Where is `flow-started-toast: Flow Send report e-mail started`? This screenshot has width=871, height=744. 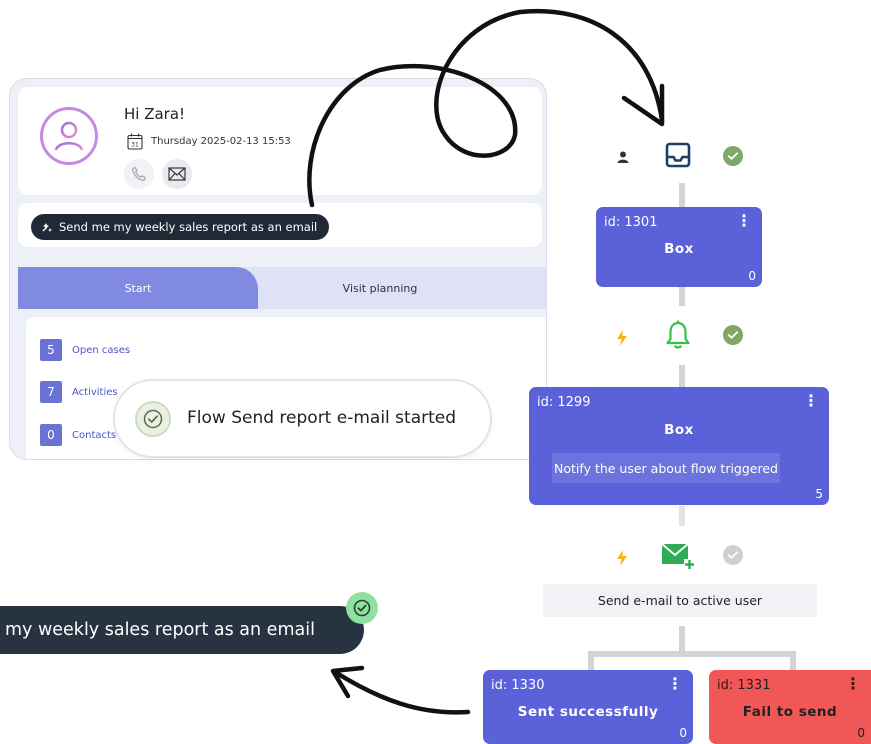
flow-started-toast: Flow Send report e-mail started is located at coordinates (302, 418).